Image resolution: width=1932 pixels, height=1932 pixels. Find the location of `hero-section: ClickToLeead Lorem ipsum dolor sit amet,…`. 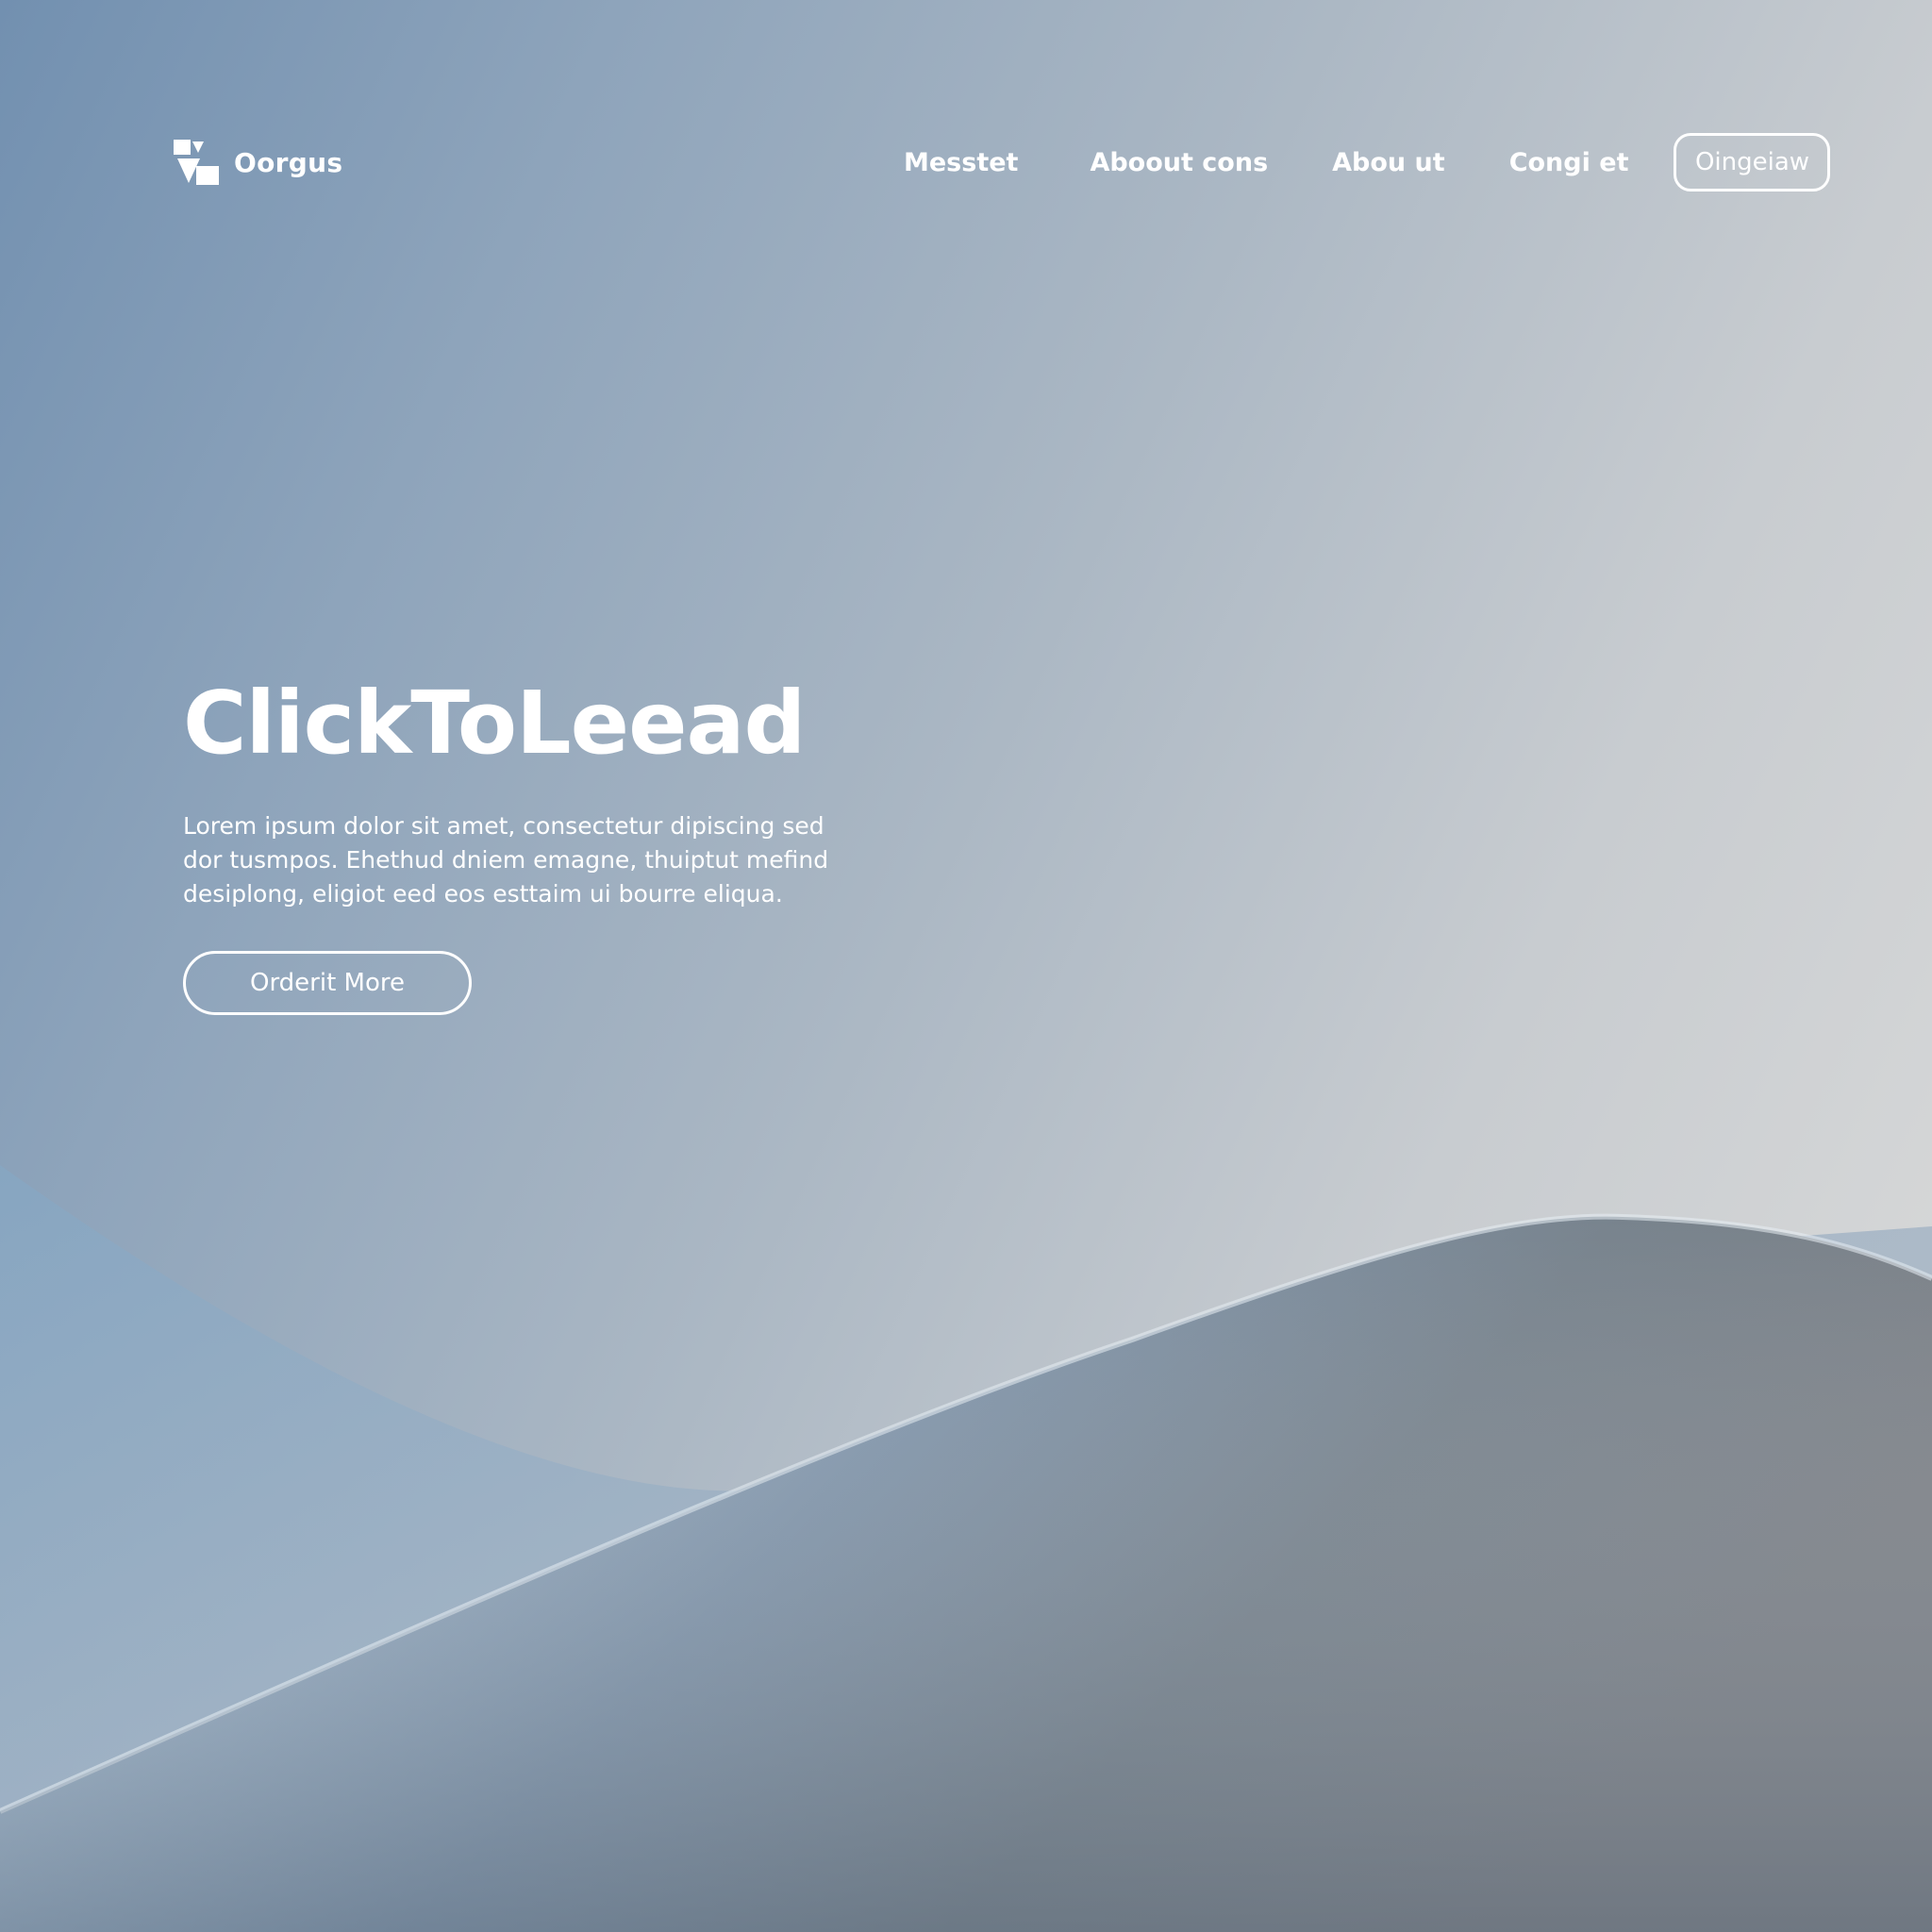

hero-section: ClickToLeead Lorem ipsum dolor sit amet,… is located at coordinates (523, 844).